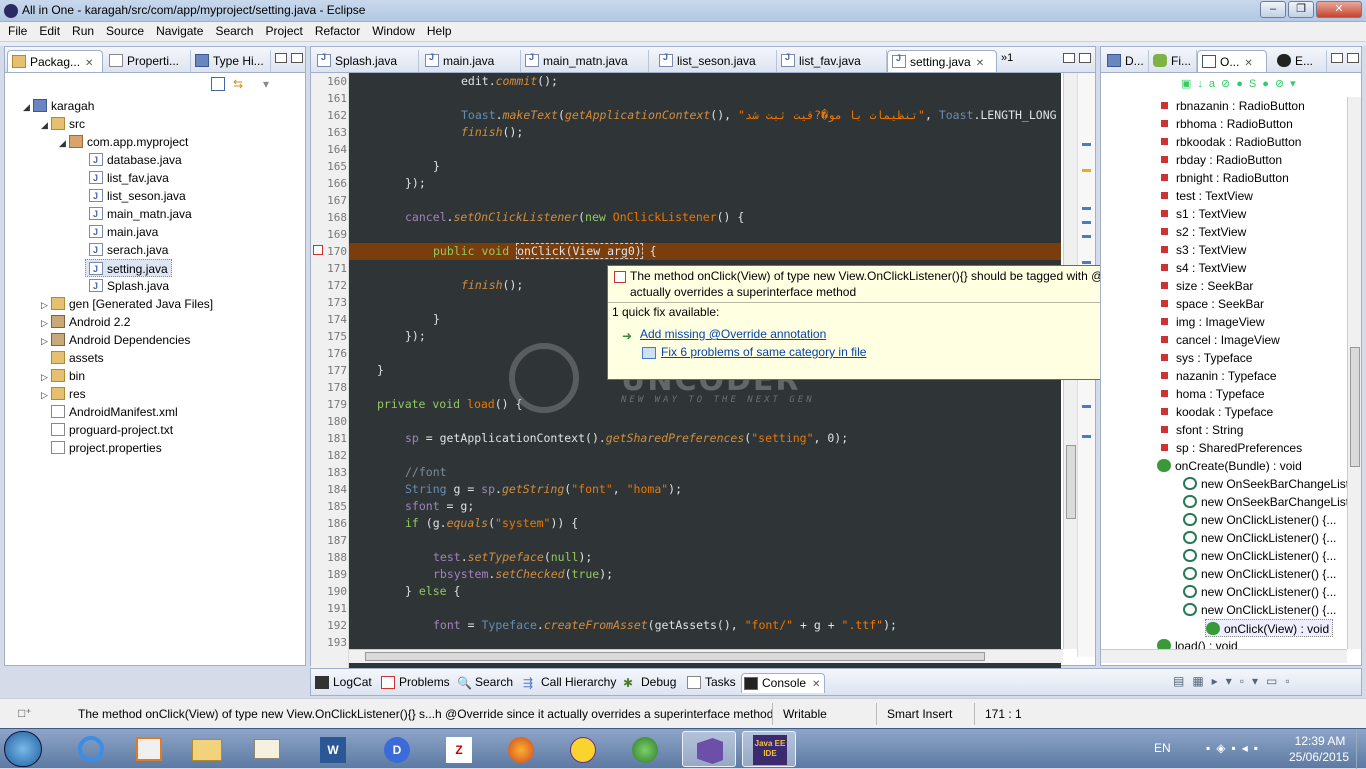 The image size is (1366, 769). Describe the element at coordinates (318, 250) in the screenshot. I see `error-marker-icon` at that location.